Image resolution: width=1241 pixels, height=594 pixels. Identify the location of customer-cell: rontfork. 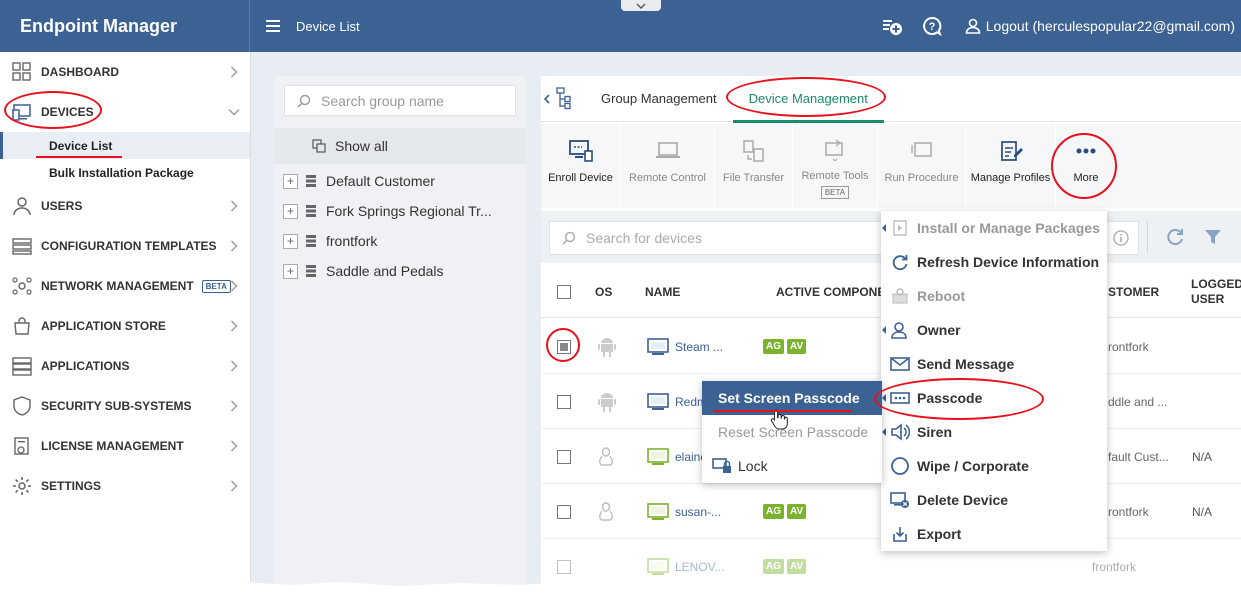
(1128, 511).